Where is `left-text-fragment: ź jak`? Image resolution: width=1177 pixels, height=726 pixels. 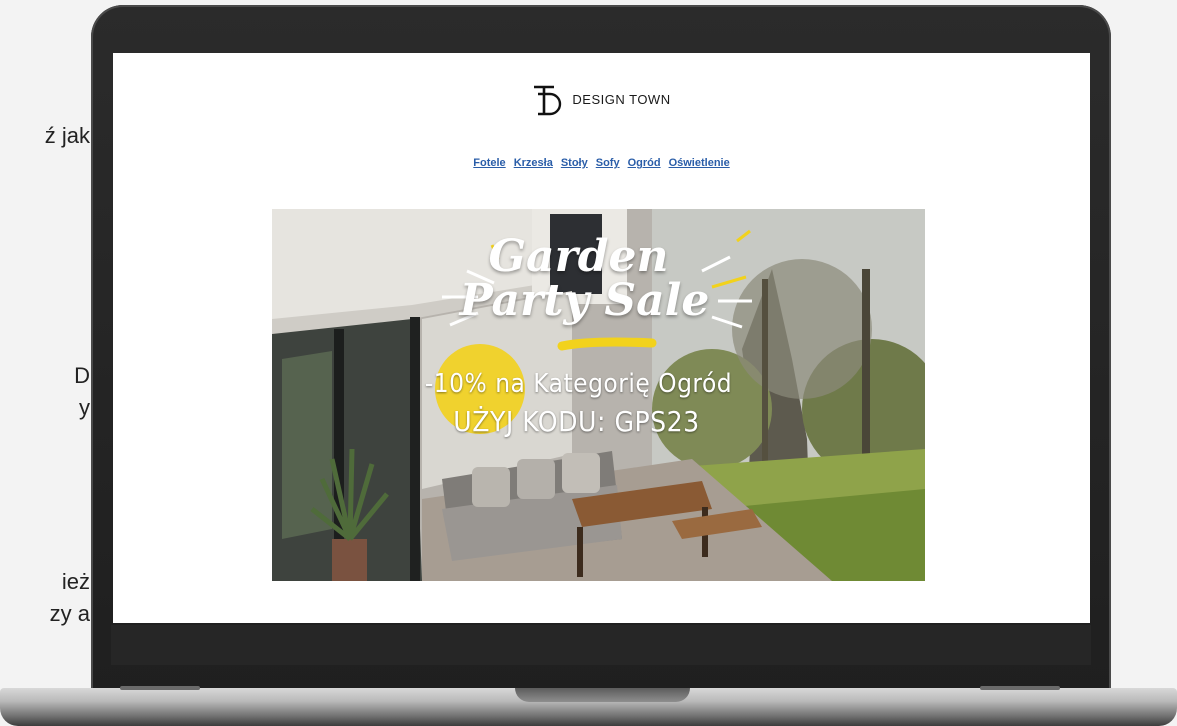
left-text-fragment: ź jak is located at coordinates (67, 135).